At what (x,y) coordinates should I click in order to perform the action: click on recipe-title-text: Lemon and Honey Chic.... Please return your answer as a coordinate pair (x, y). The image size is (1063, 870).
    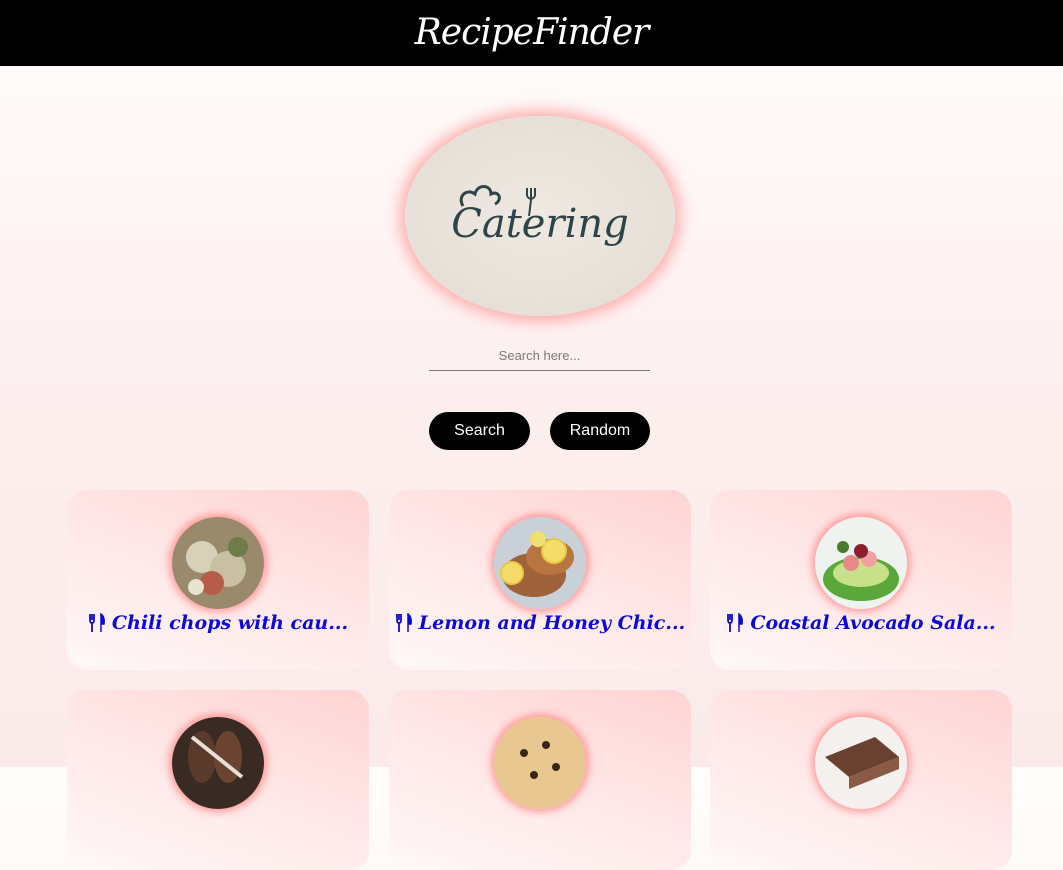
    Looking at the image, I should click on (552, 623).